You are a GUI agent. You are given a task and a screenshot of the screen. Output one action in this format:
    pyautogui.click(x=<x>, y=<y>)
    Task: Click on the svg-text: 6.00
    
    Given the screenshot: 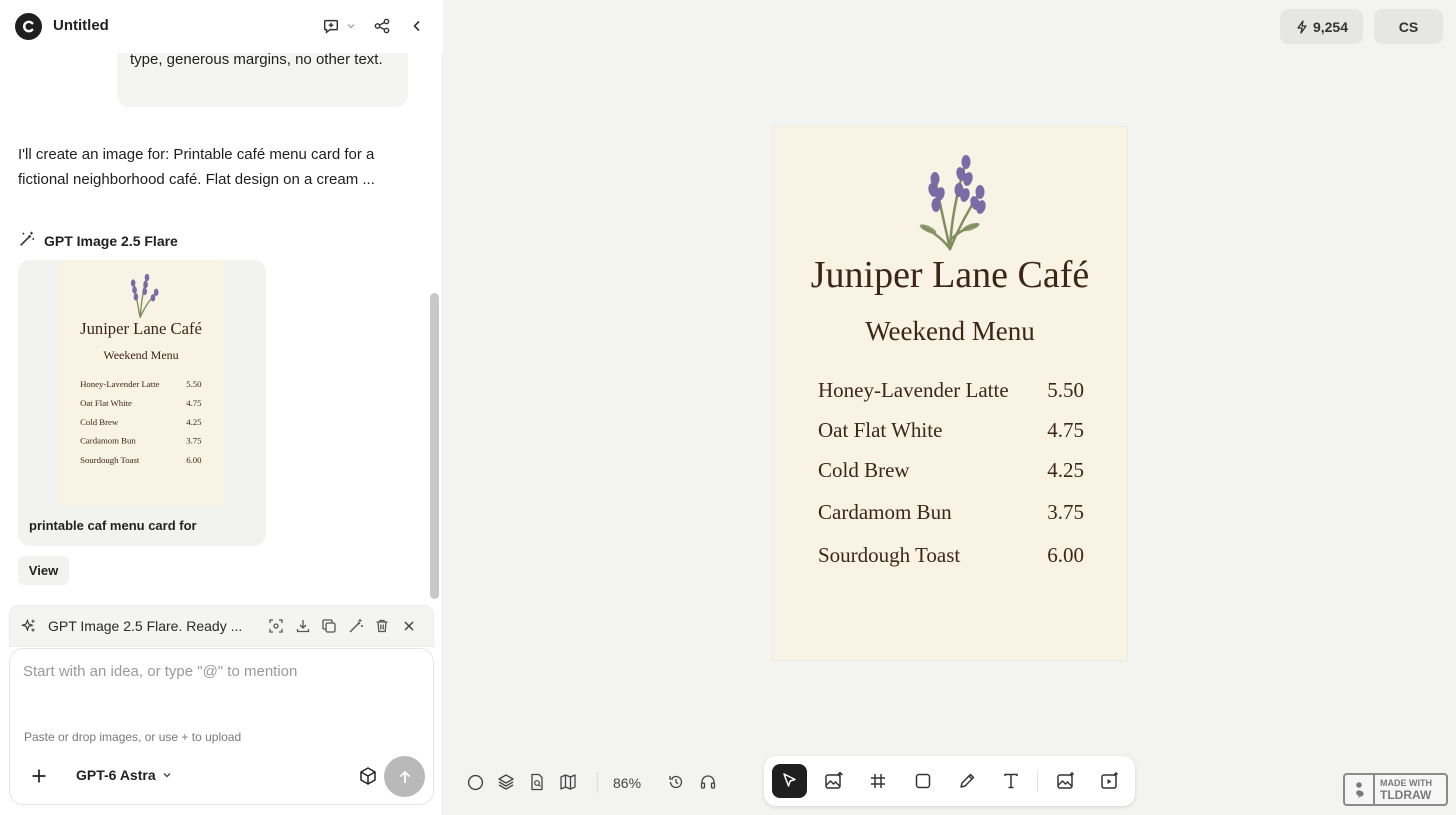 What is the action you would take?
    pyautogui.click(x=194, y=460)
    